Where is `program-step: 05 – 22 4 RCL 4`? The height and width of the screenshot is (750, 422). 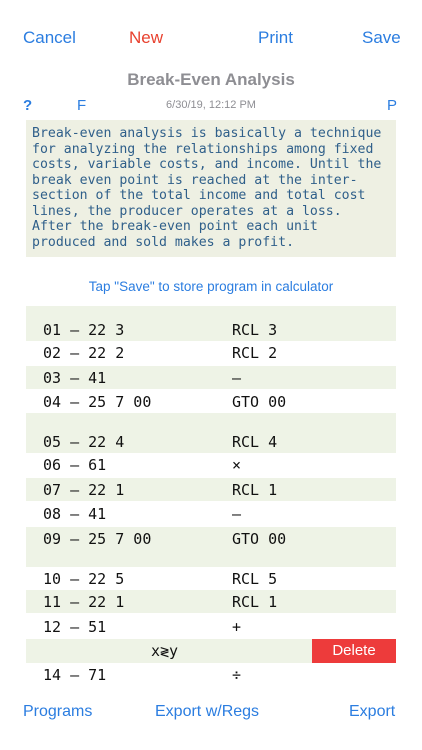 program-step: 05 – 22 4 RCL 4 is located at coordinates (211, 441).